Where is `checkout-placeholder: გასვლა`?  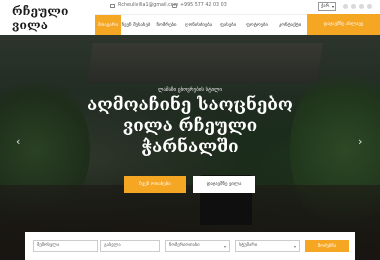
checkout-placeholder: გასვლა is located at coordinates (112, 245).